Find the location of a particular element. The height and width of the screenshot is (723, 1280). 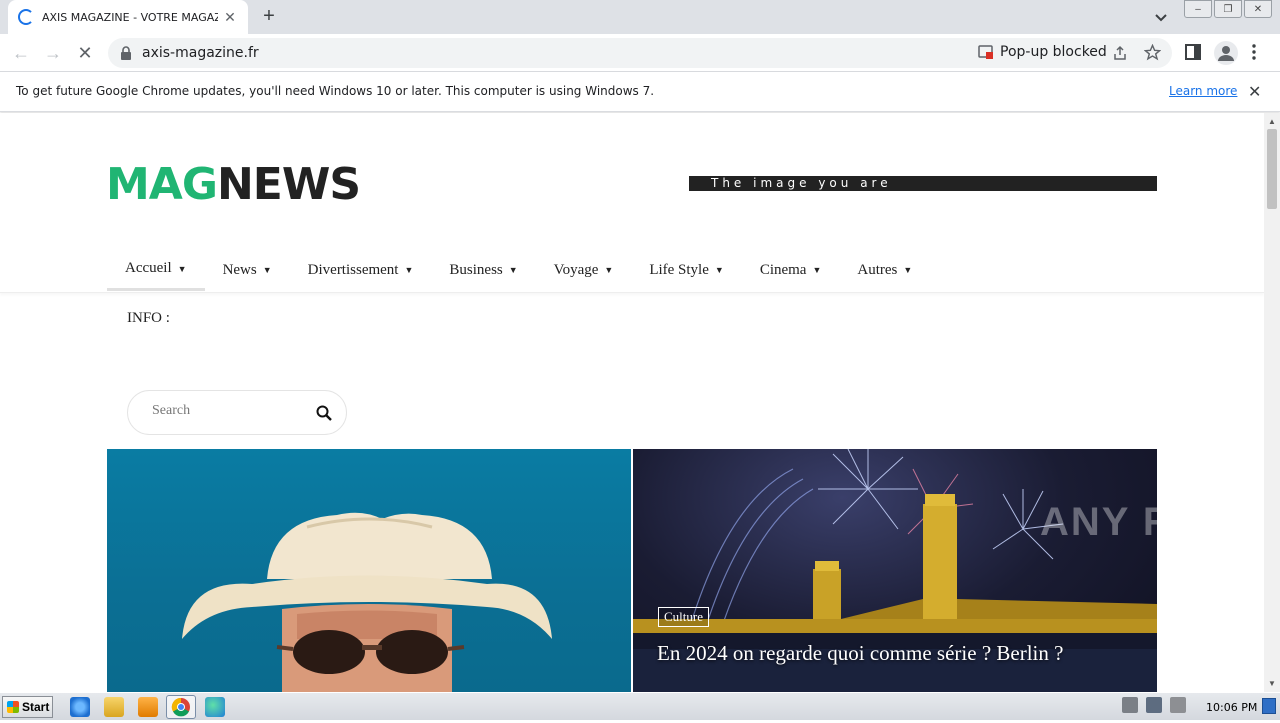

nav-label: Voyage is located at coordinates (576, 269).